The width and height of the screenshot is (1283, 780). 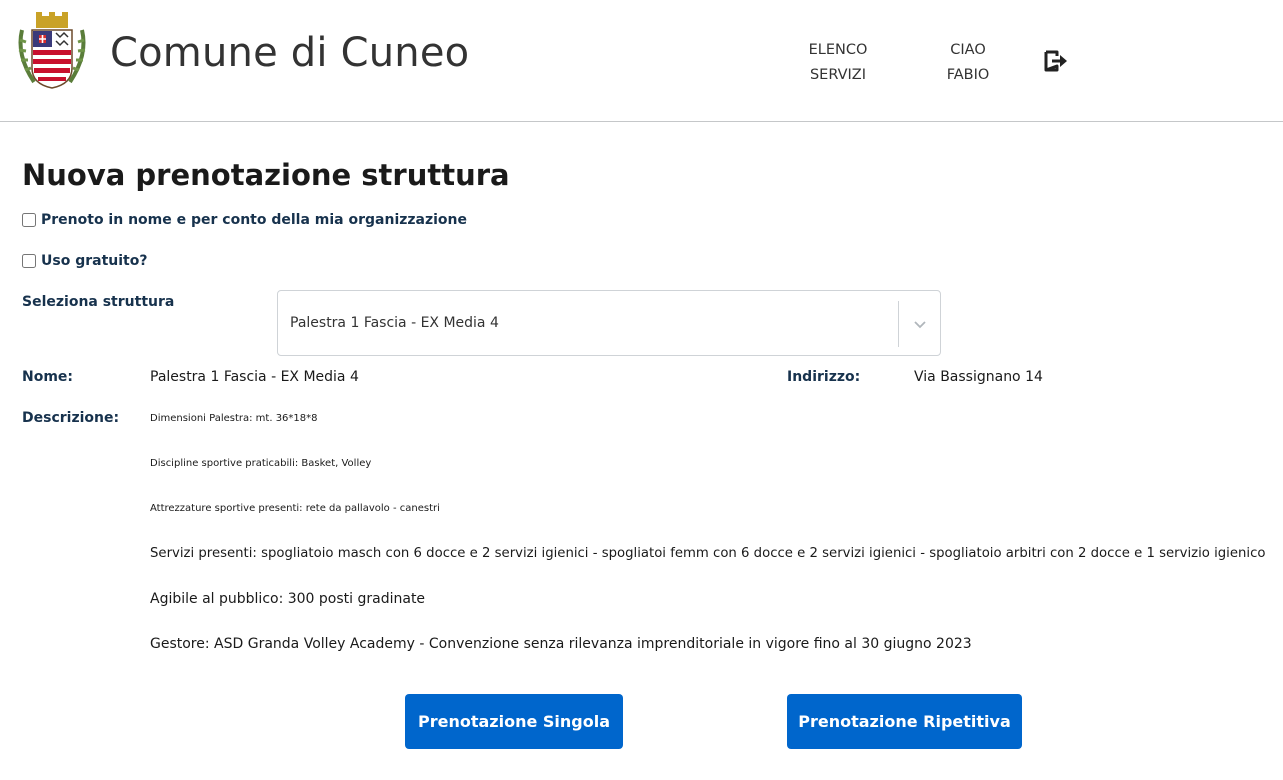 What do you see at coordinates (1057, 61) in the screenshot?
I see `logout-icon` at bounding box center [1057, 61].